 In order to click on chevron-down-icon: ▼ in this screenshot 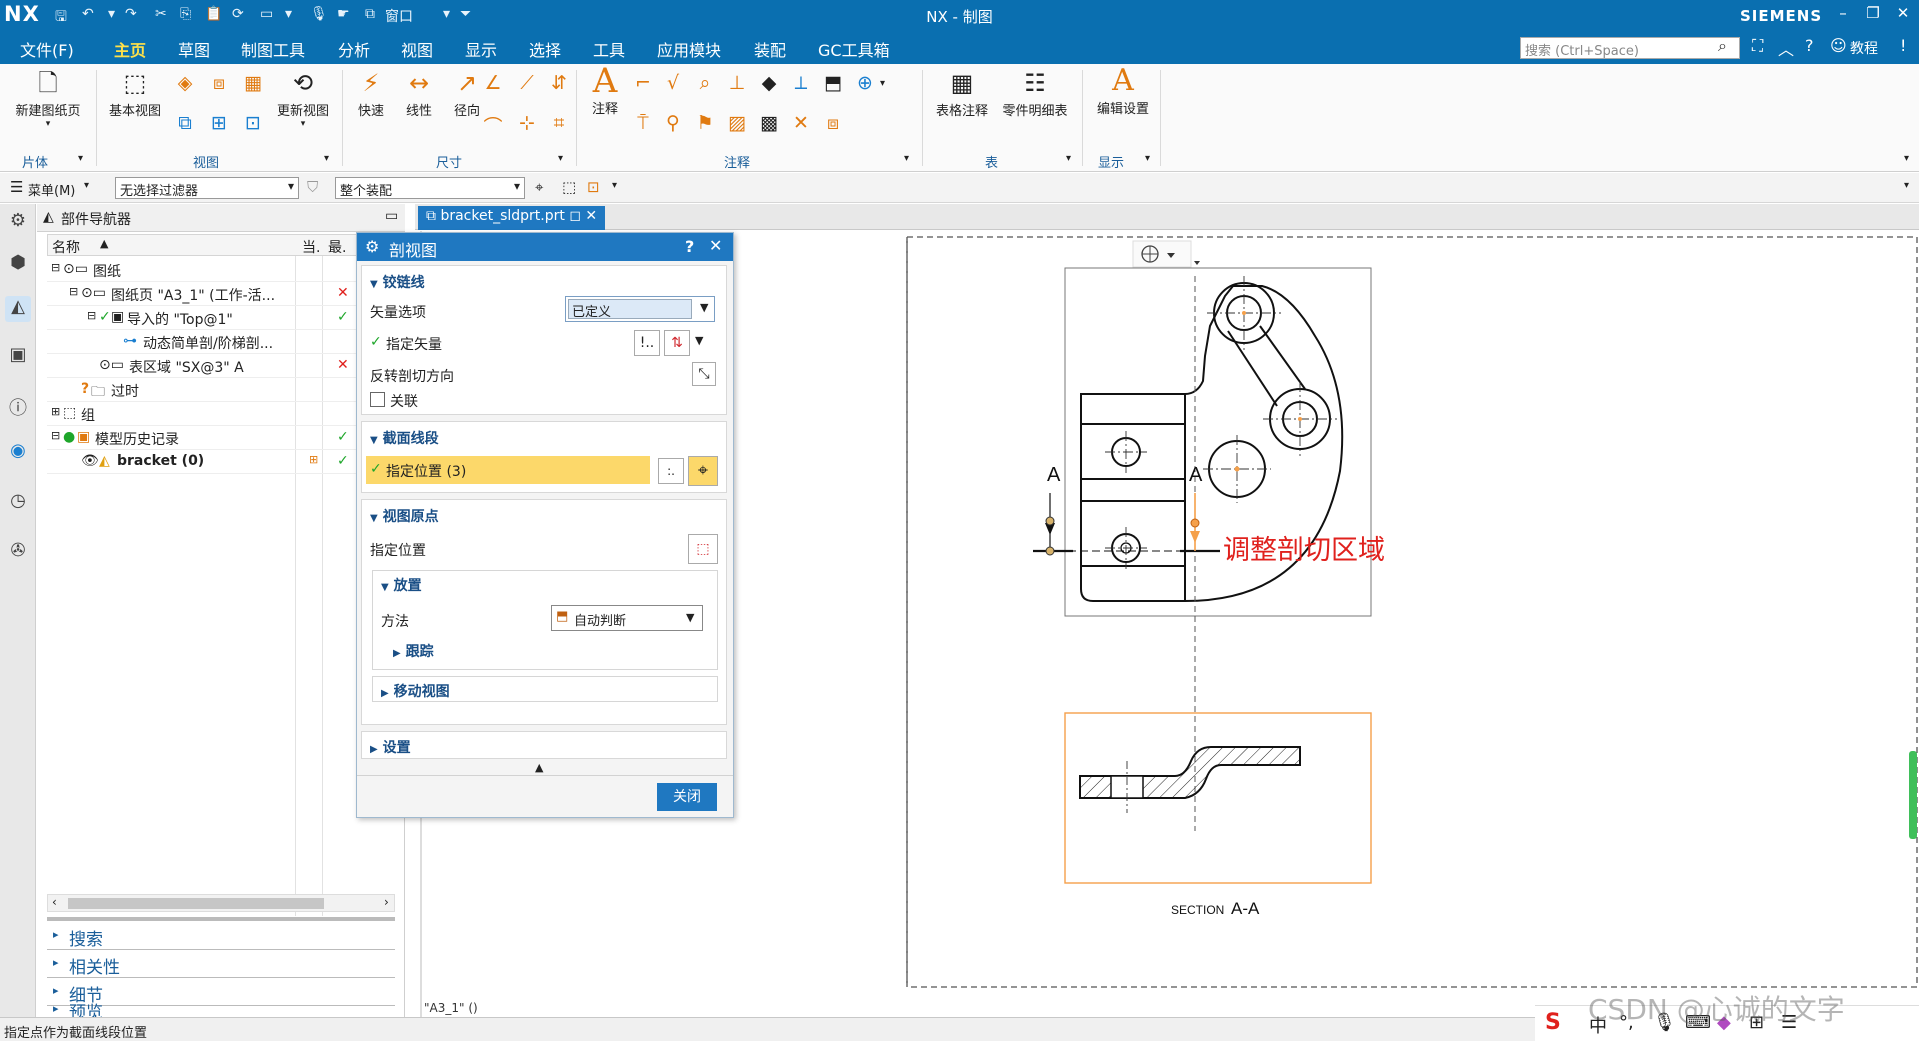, I will do `click(699, 340)`.